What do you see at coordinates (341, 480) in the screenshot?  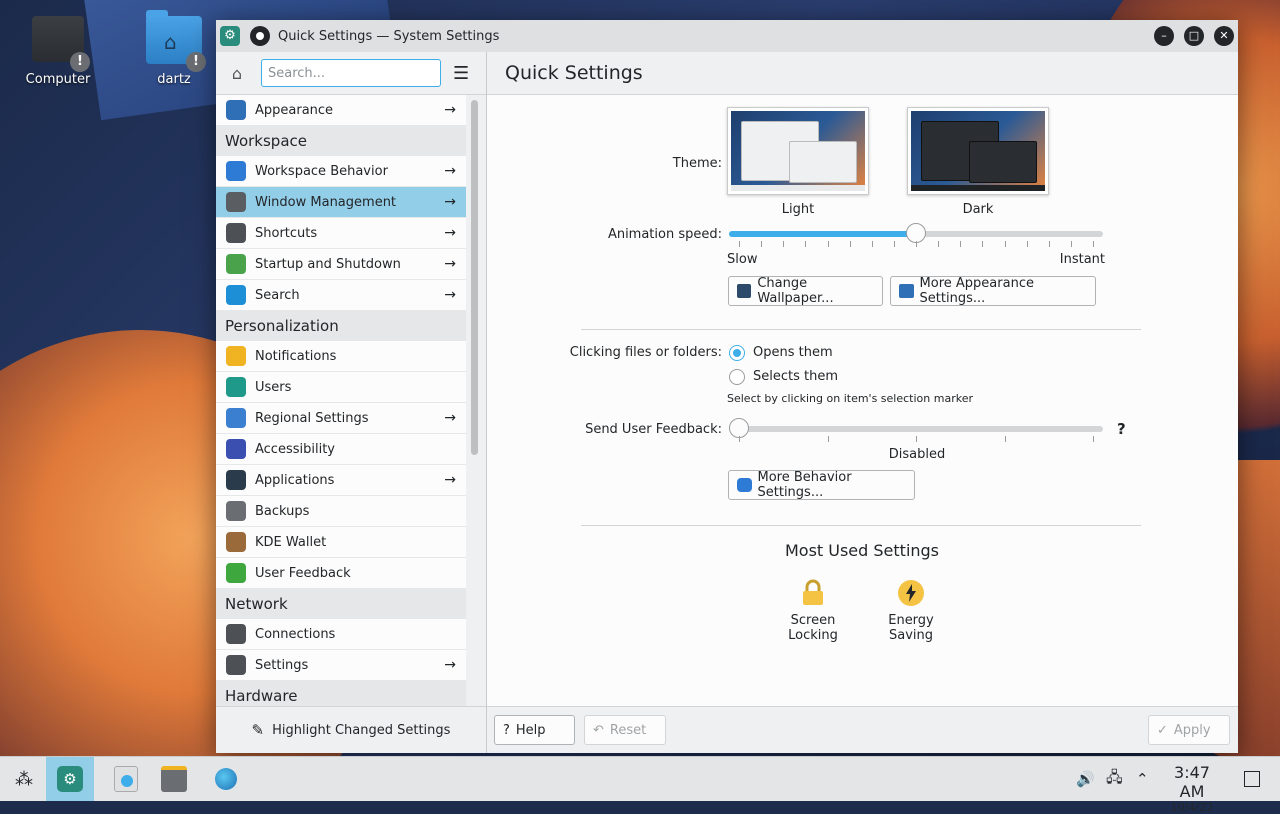 I see `sidebar-item: Applications →` at bounding box center [341, 480].